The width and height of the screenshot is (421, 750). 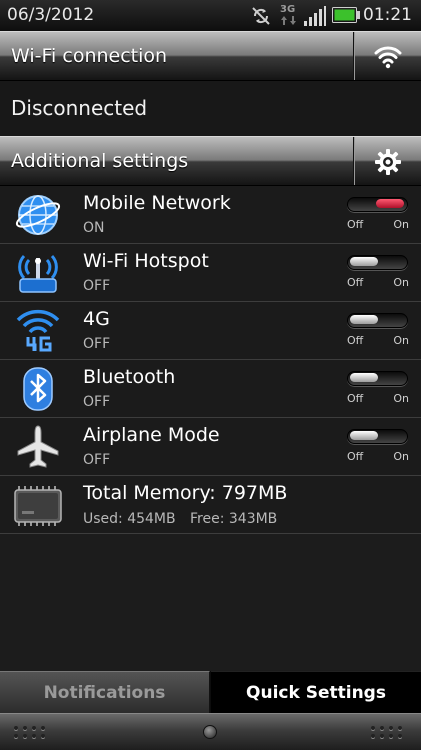 I want to click on setting-row-mobile-network: Mobile Network ON Off On, so click(x=210, y=215).